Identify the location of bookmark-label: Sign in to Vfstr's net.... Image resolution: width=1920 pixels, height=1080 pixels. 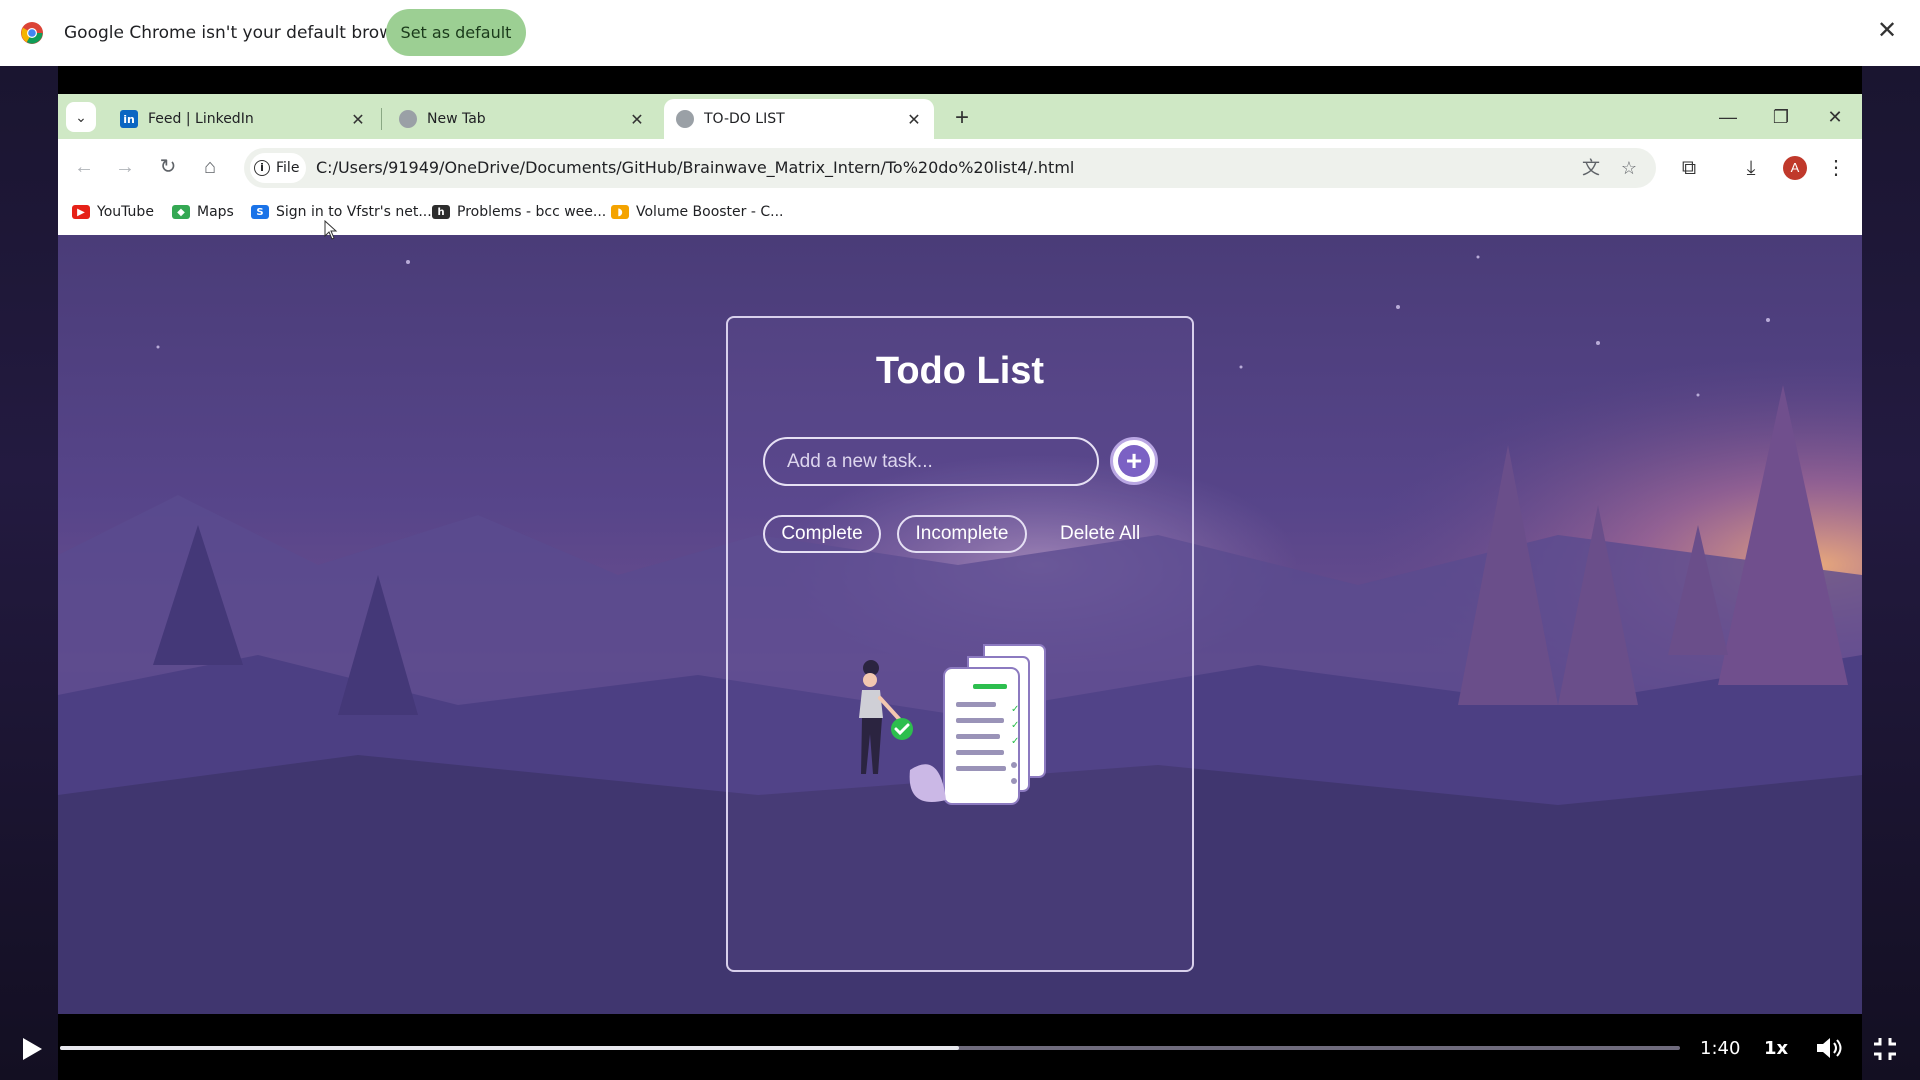
(354, 212).